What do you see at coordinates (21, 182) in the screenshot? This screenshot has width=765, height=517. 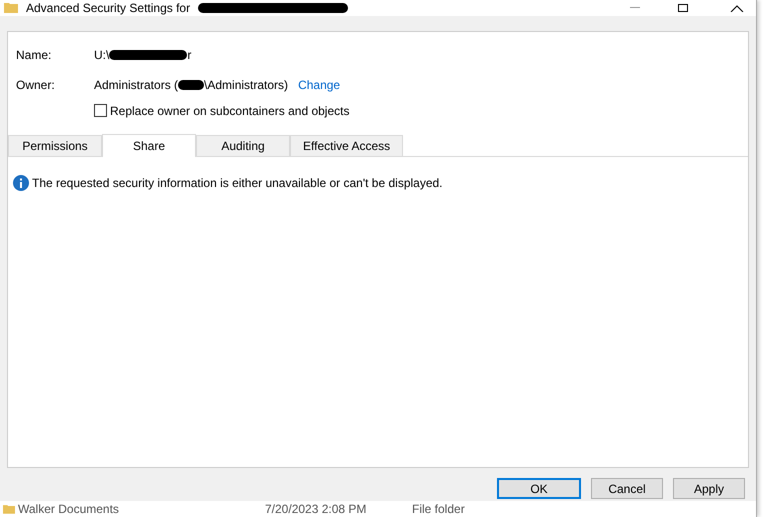 I see `info-icon` at bounding box center [21, 182].